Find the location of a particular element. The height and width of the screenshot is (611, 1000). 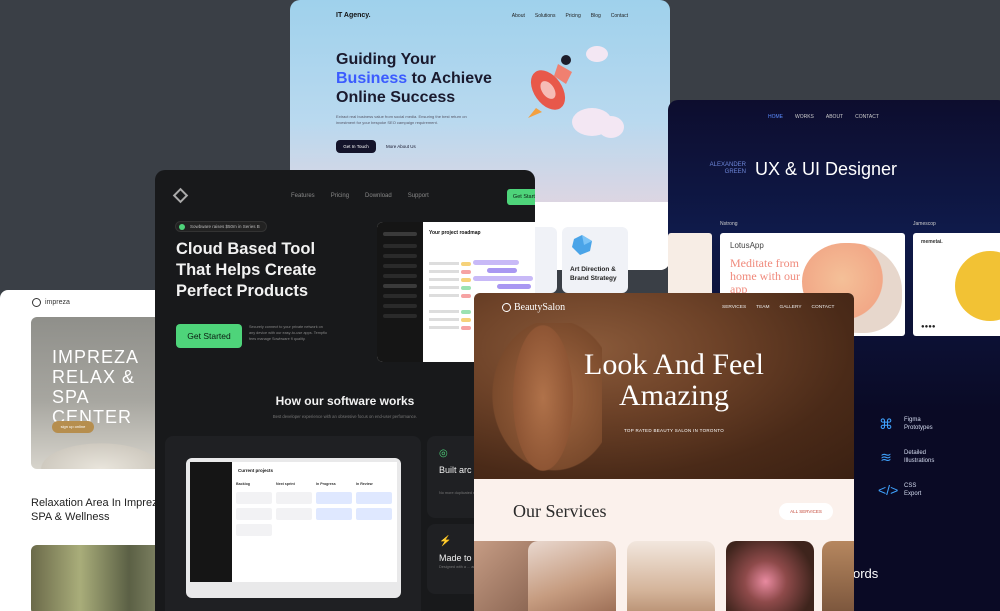

itagency-nav-solutions: Solutions is located at coordinates (545, 16).